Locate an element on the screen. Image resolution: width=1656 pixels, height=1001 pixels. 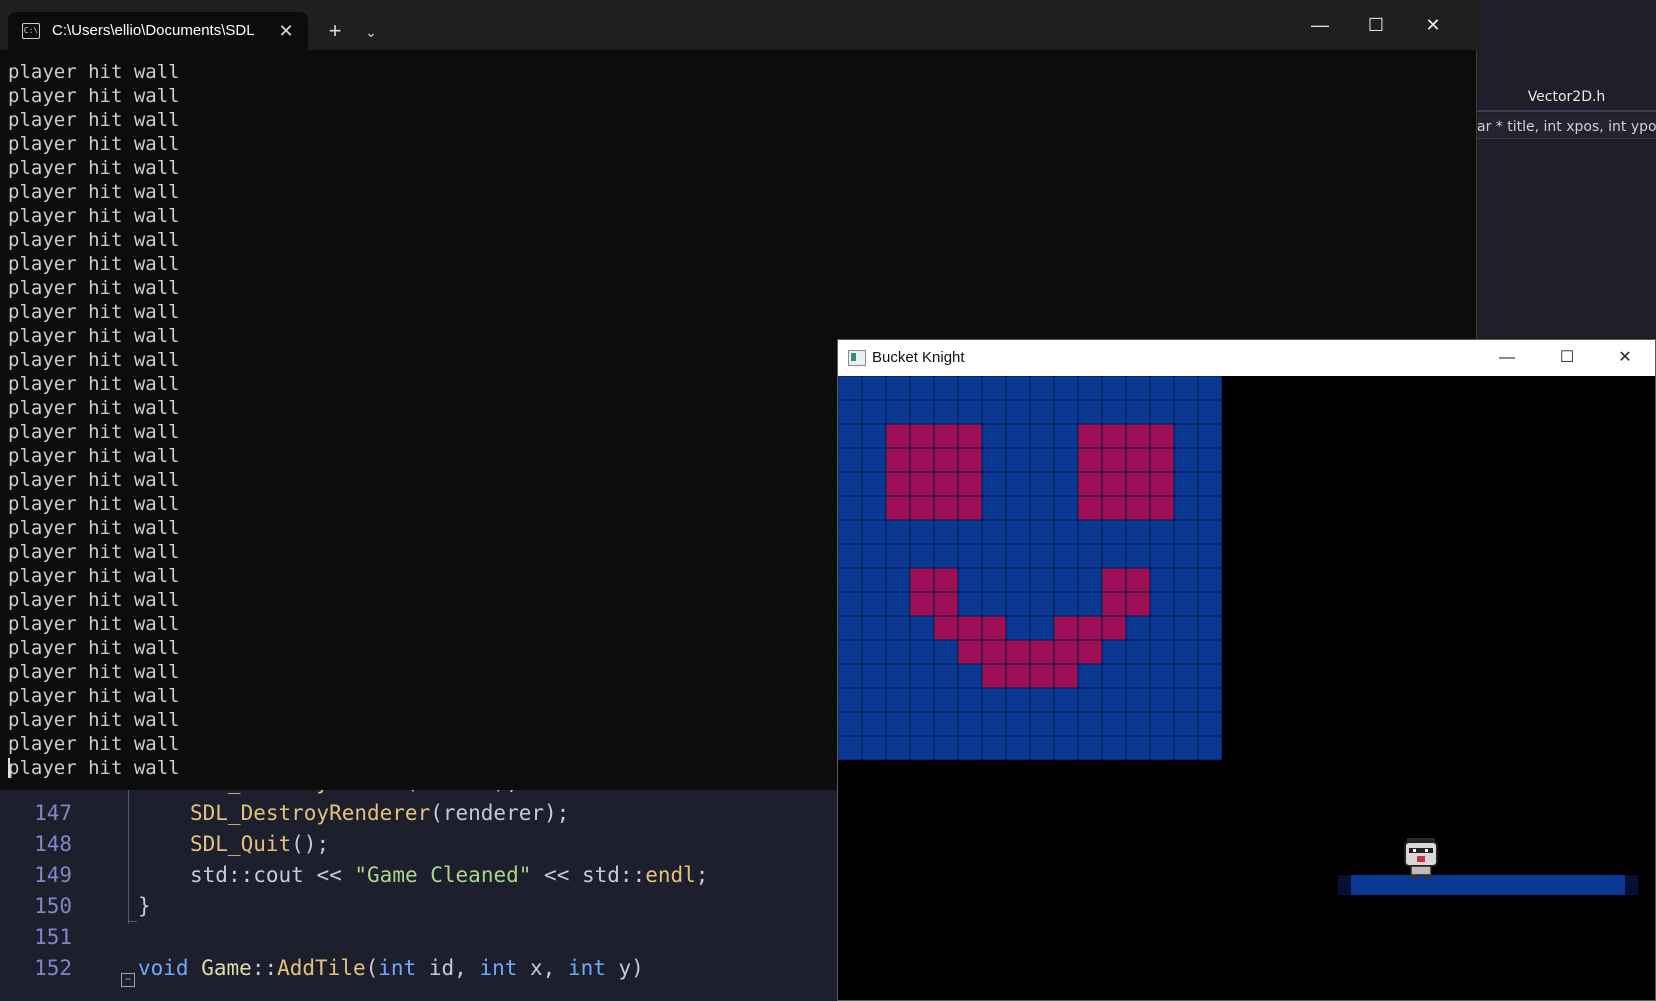
code-token: } is located at coordinates (144, 906).